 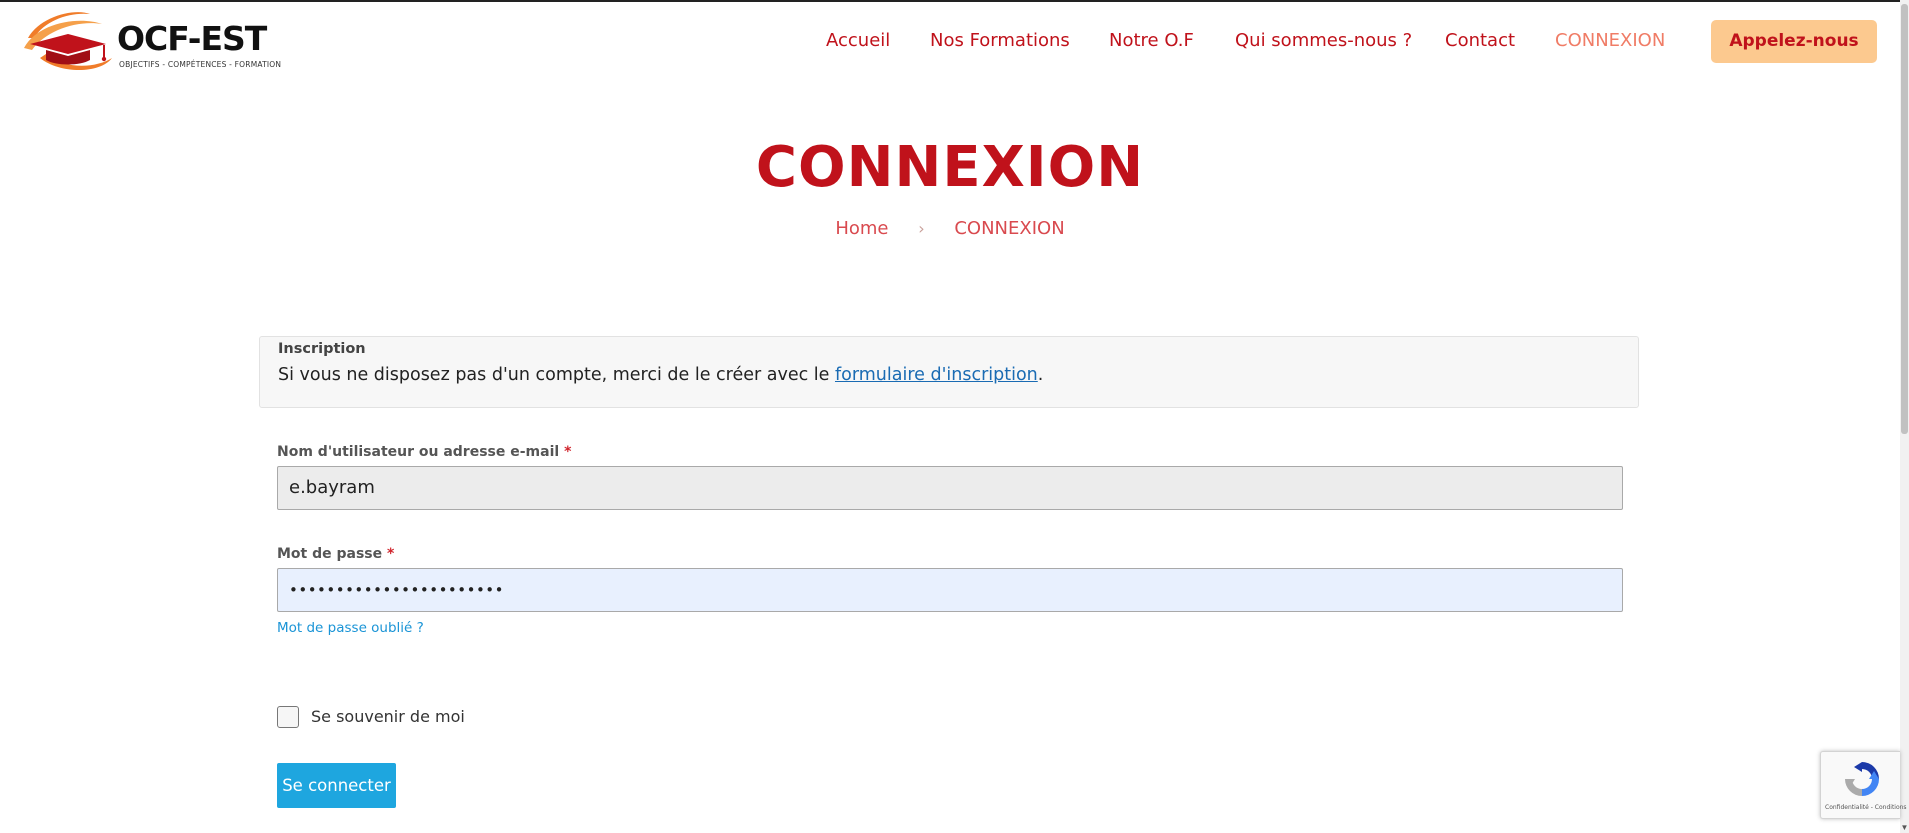 I want to click on page-title: CONNEXION, so click(x=950, y=167).